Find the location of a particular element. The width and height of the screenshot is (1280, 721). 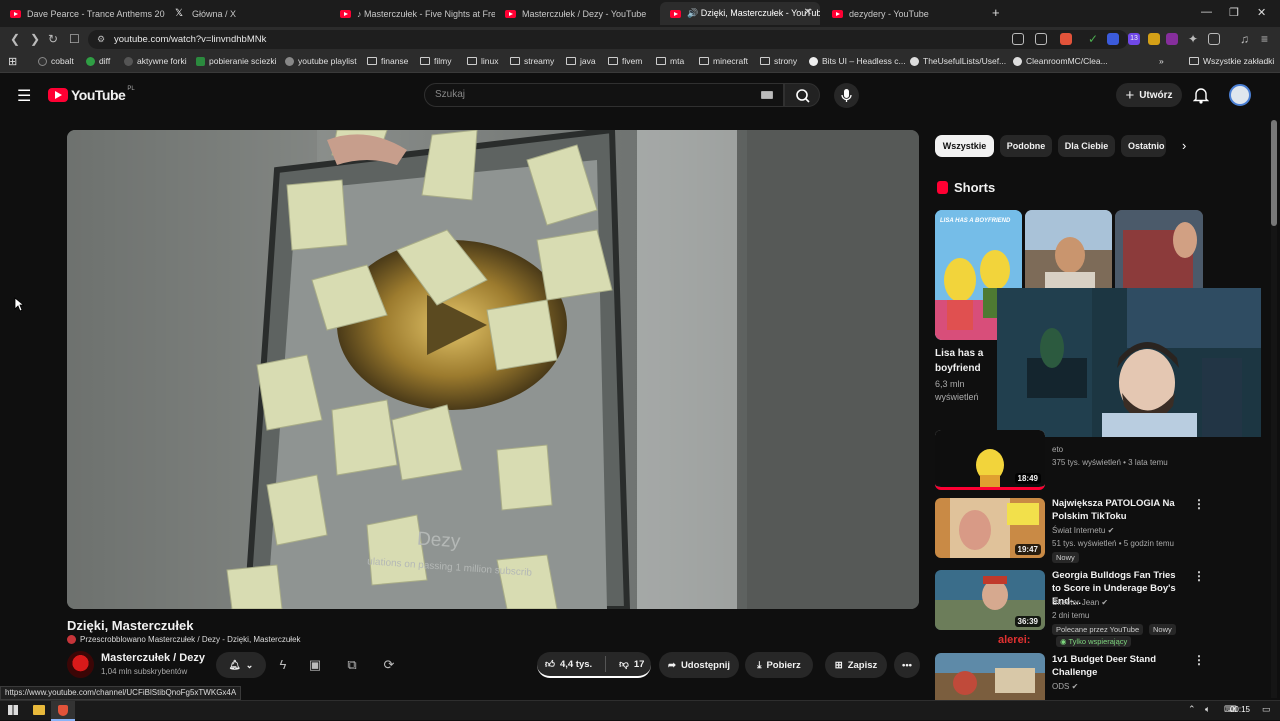

avatar is located at coordinates (1240, 95).